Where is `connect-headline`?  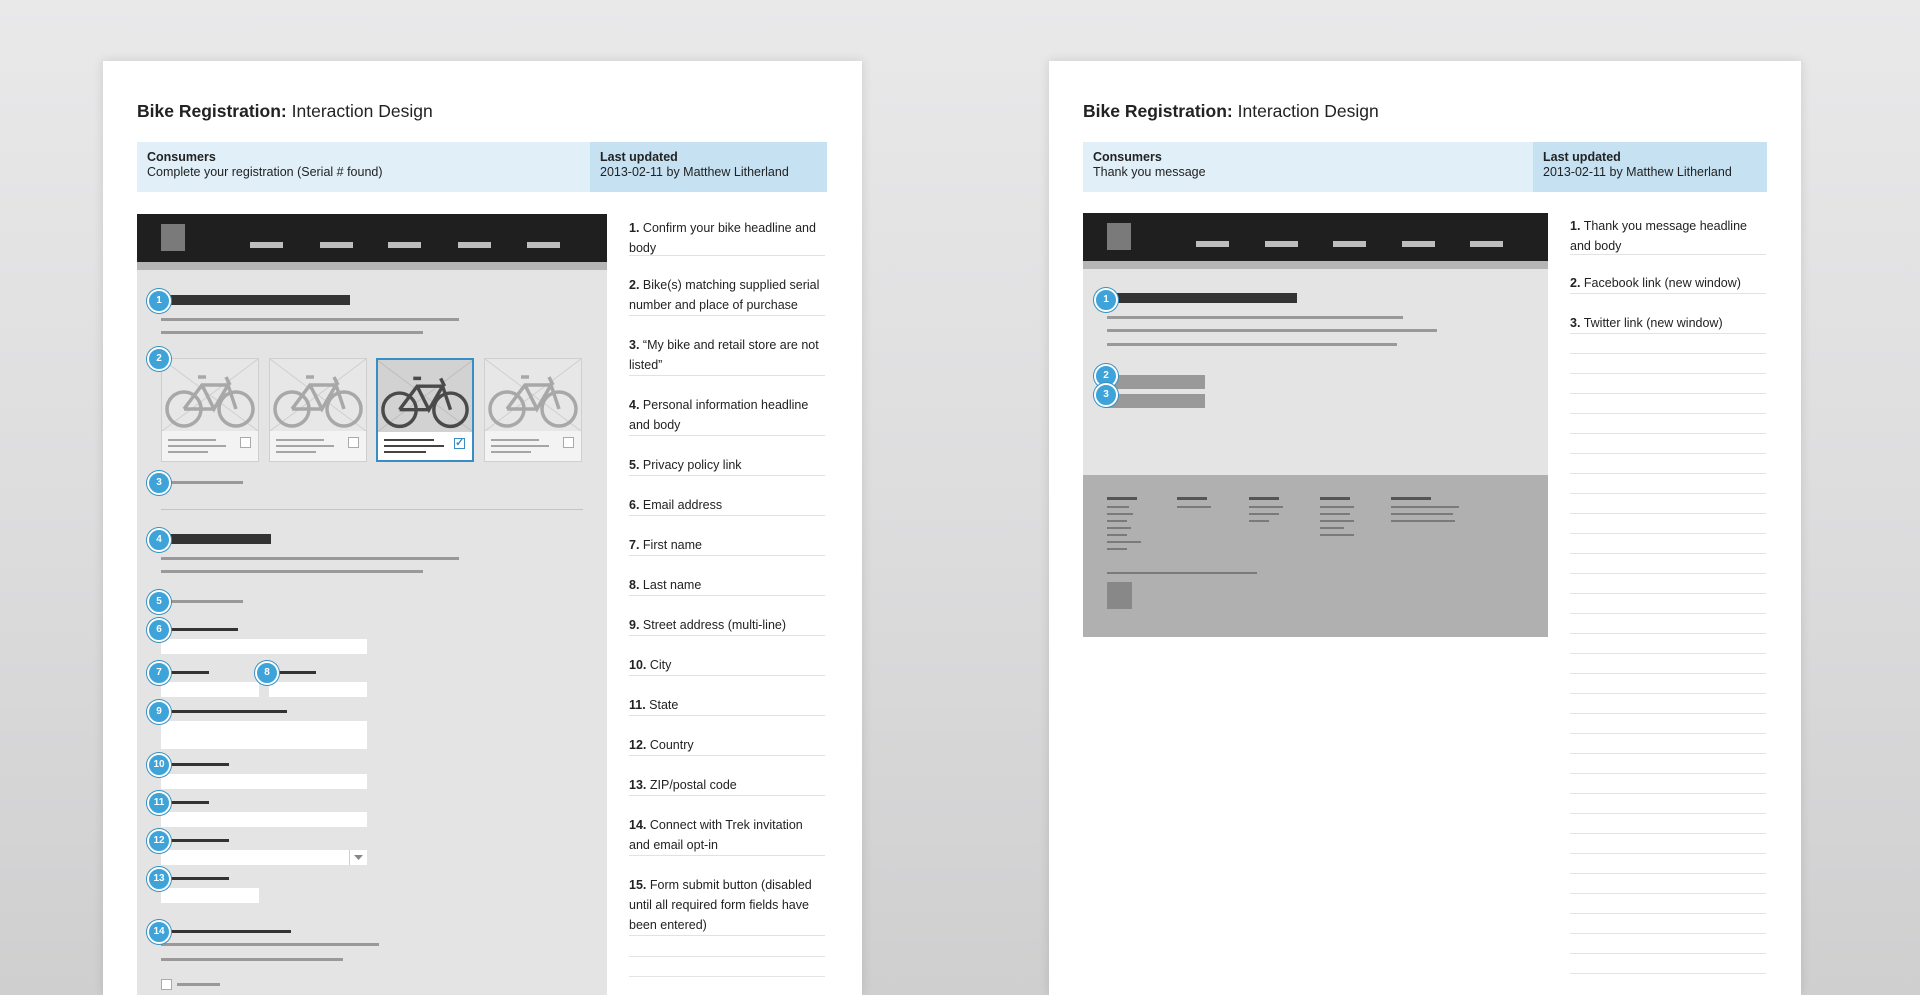 connect-headline is located at coordinates (226, 931).